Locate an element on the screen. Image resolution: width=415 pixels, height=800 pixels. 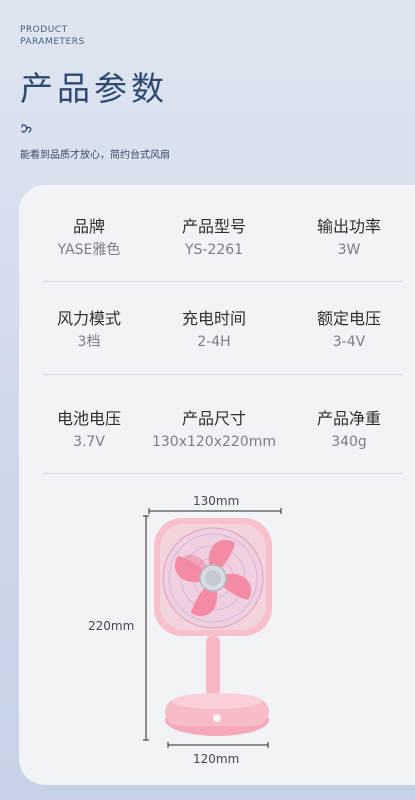
spec-label: 风力模式 is located at coordinates (88, 318).